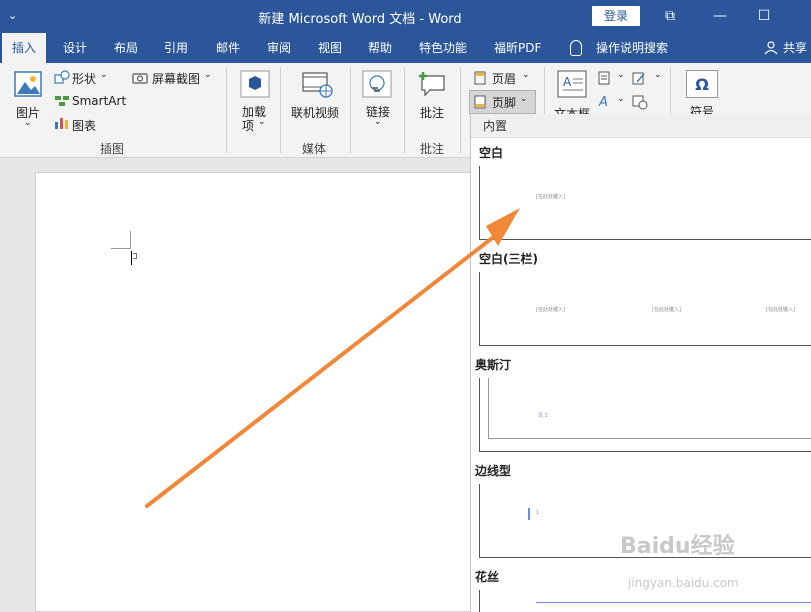 This screenshot has height=612, width=811. Describe the element at coordinates (677, 546) in the screenshot. I see `baidu-watermark-logo: Baidu经验` at that location.